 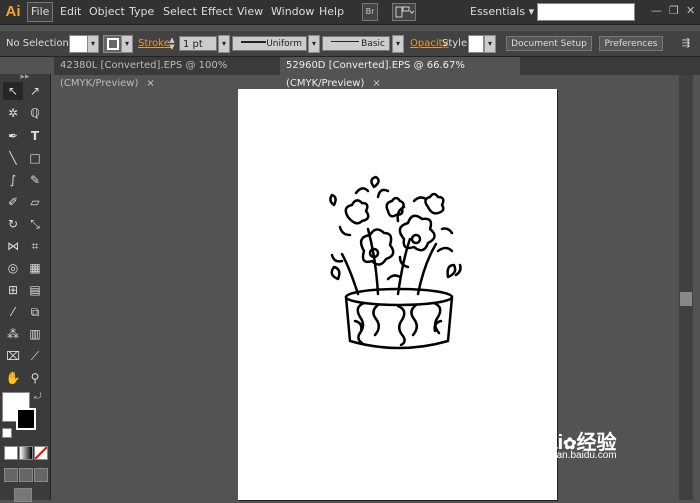 I want to click on minimize-icon: —, so click(x=656, y=10).